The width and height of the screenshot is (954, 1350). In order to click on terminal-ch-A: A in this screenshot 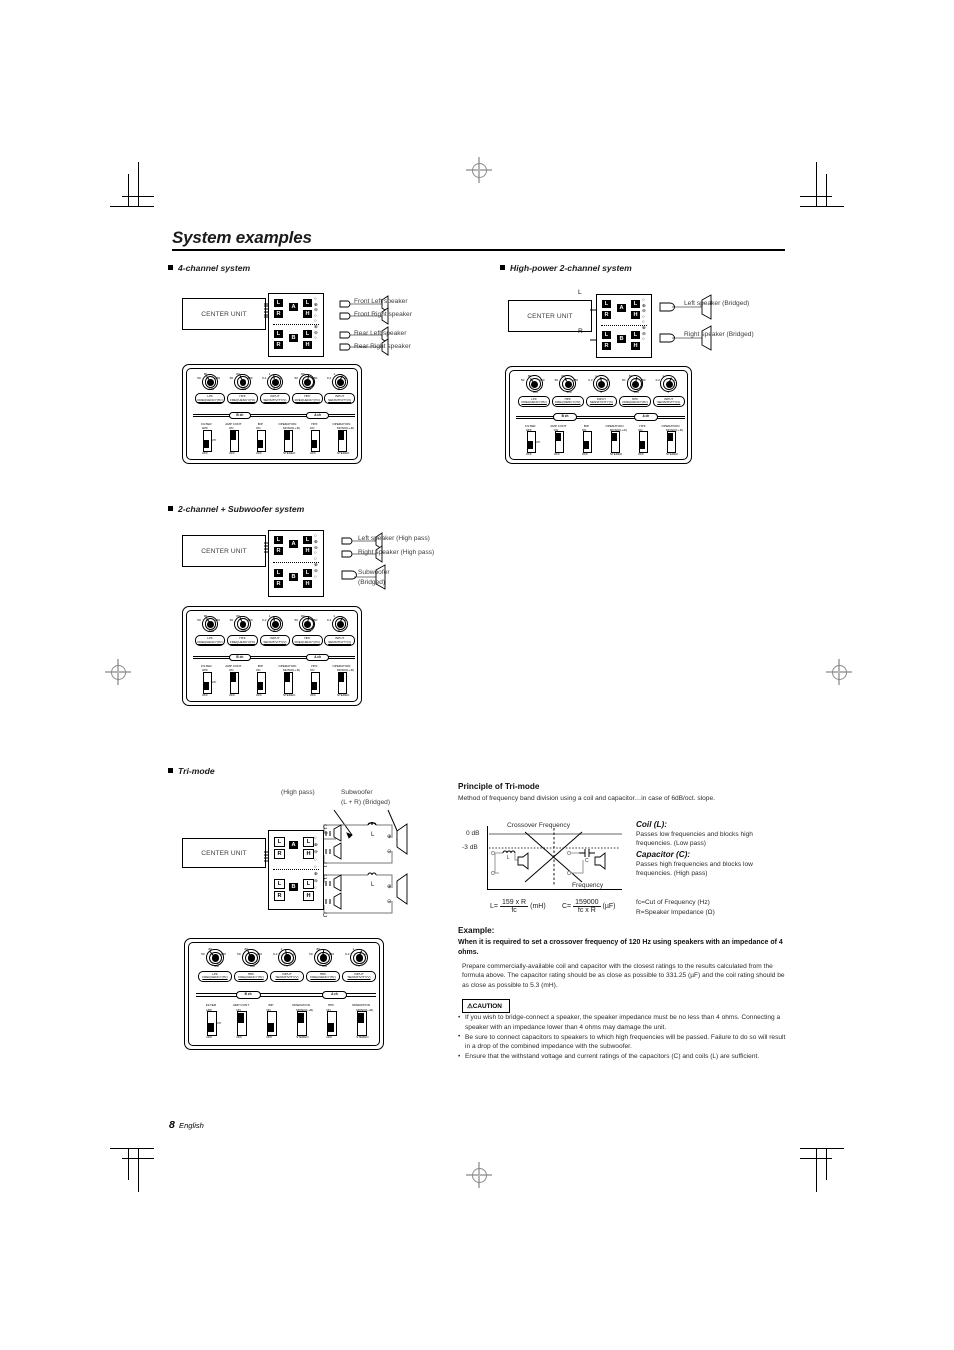, I will do `click(293, 544)`.